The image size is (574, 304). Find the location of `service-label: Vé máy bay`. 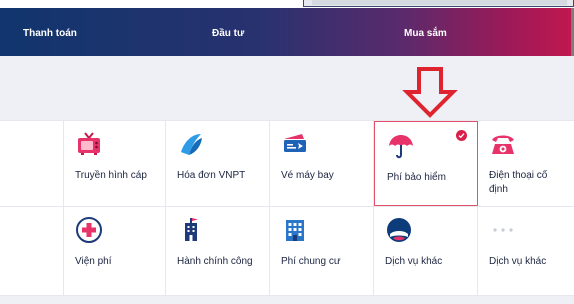

service-label: Vé máy bay is located at coordinates (307, 175).